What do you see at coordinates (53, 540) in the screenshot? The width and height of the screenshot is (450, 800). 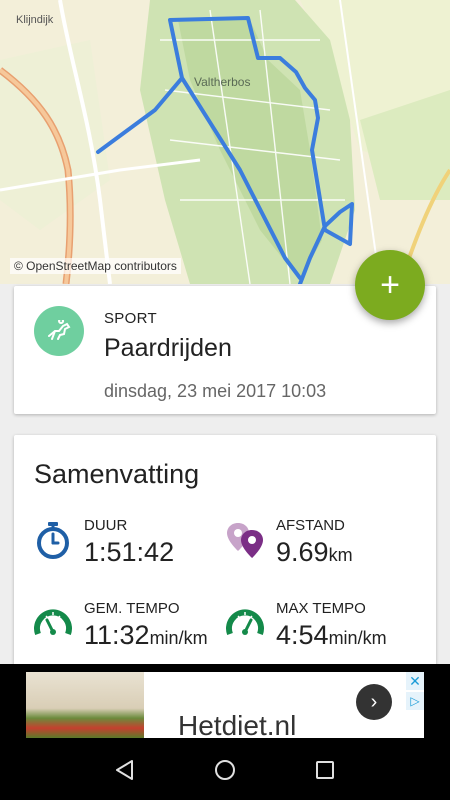 I see `stopwatch-icon` at bounding box center [53, 540].